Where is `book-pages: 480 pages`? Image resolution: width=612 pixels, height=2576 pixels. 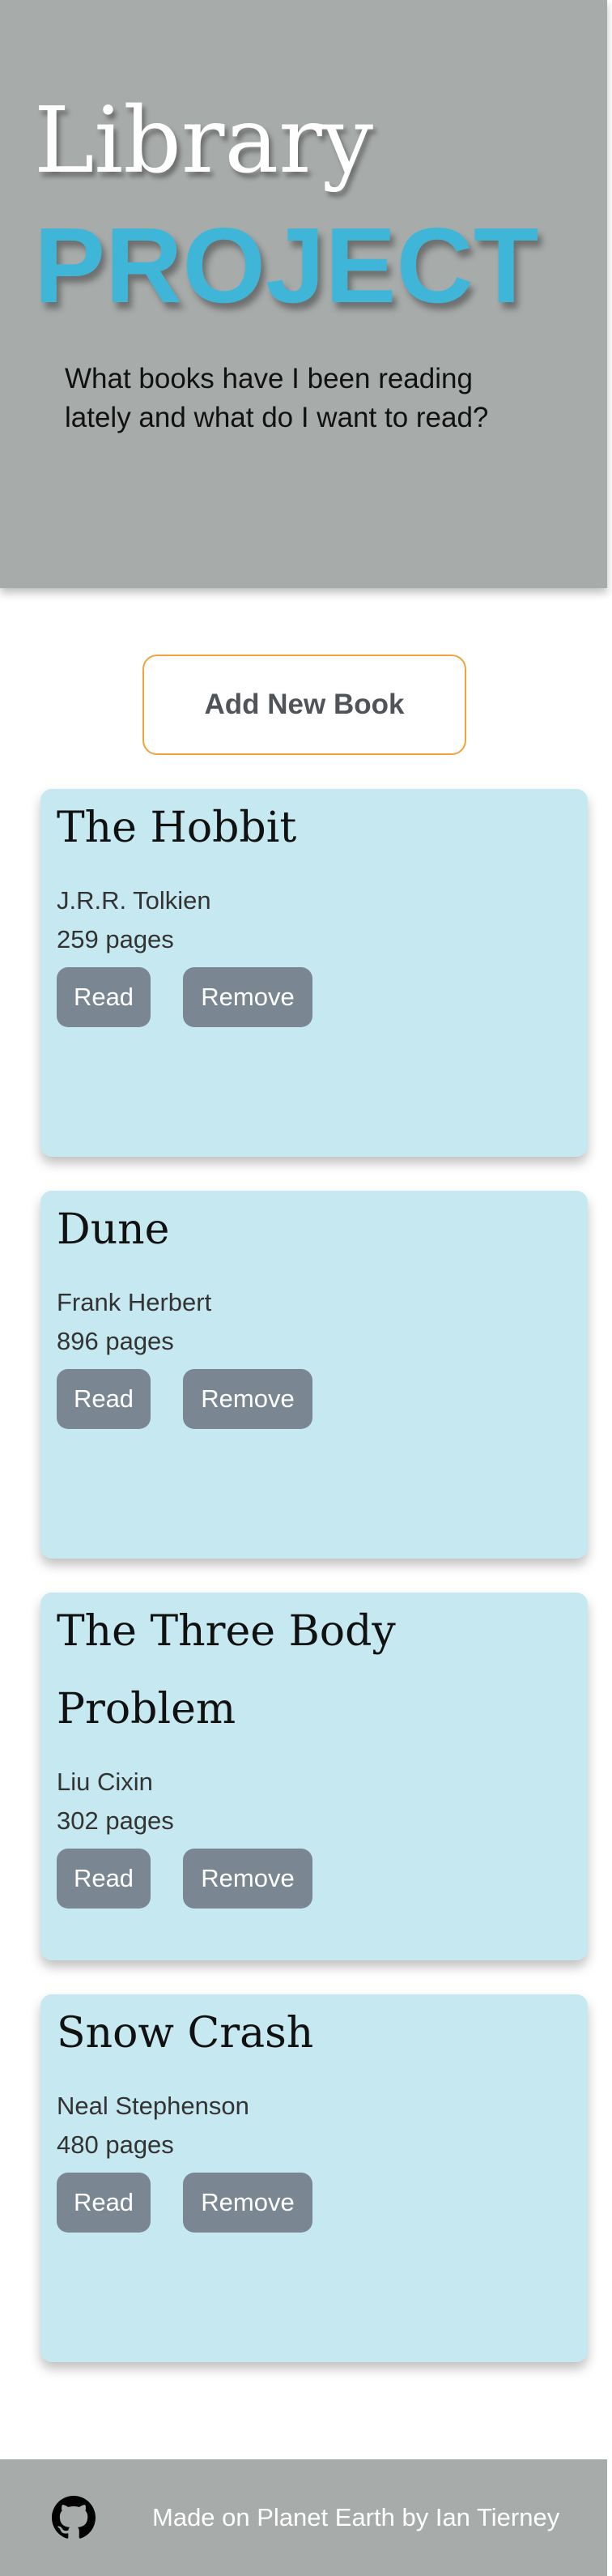
book-pages: 480 pages is located at coordinates (116, 2144).